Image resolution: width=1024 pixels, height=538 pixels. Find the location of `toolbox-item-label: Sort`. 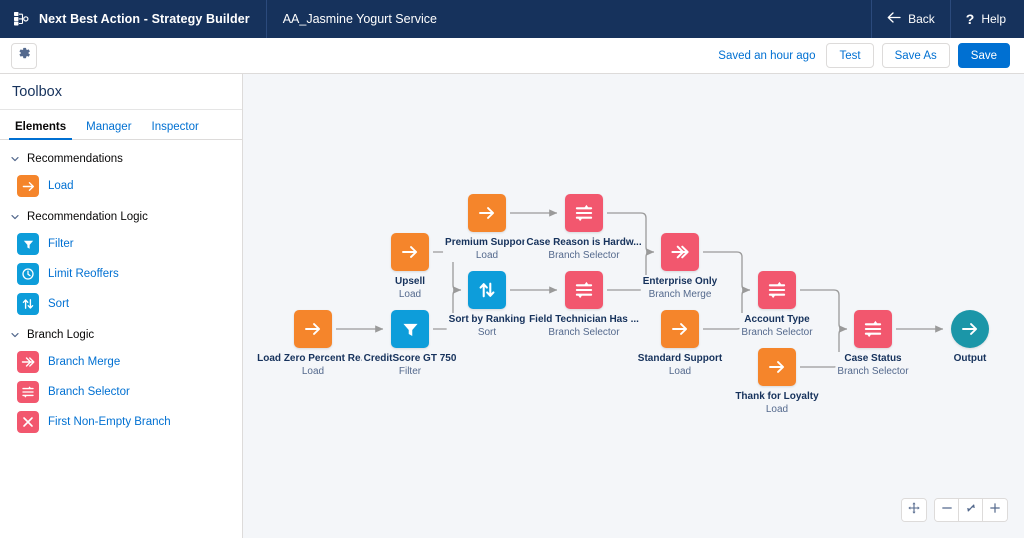

toolbox-item-label: Sort is located at coordinates (59, 304).